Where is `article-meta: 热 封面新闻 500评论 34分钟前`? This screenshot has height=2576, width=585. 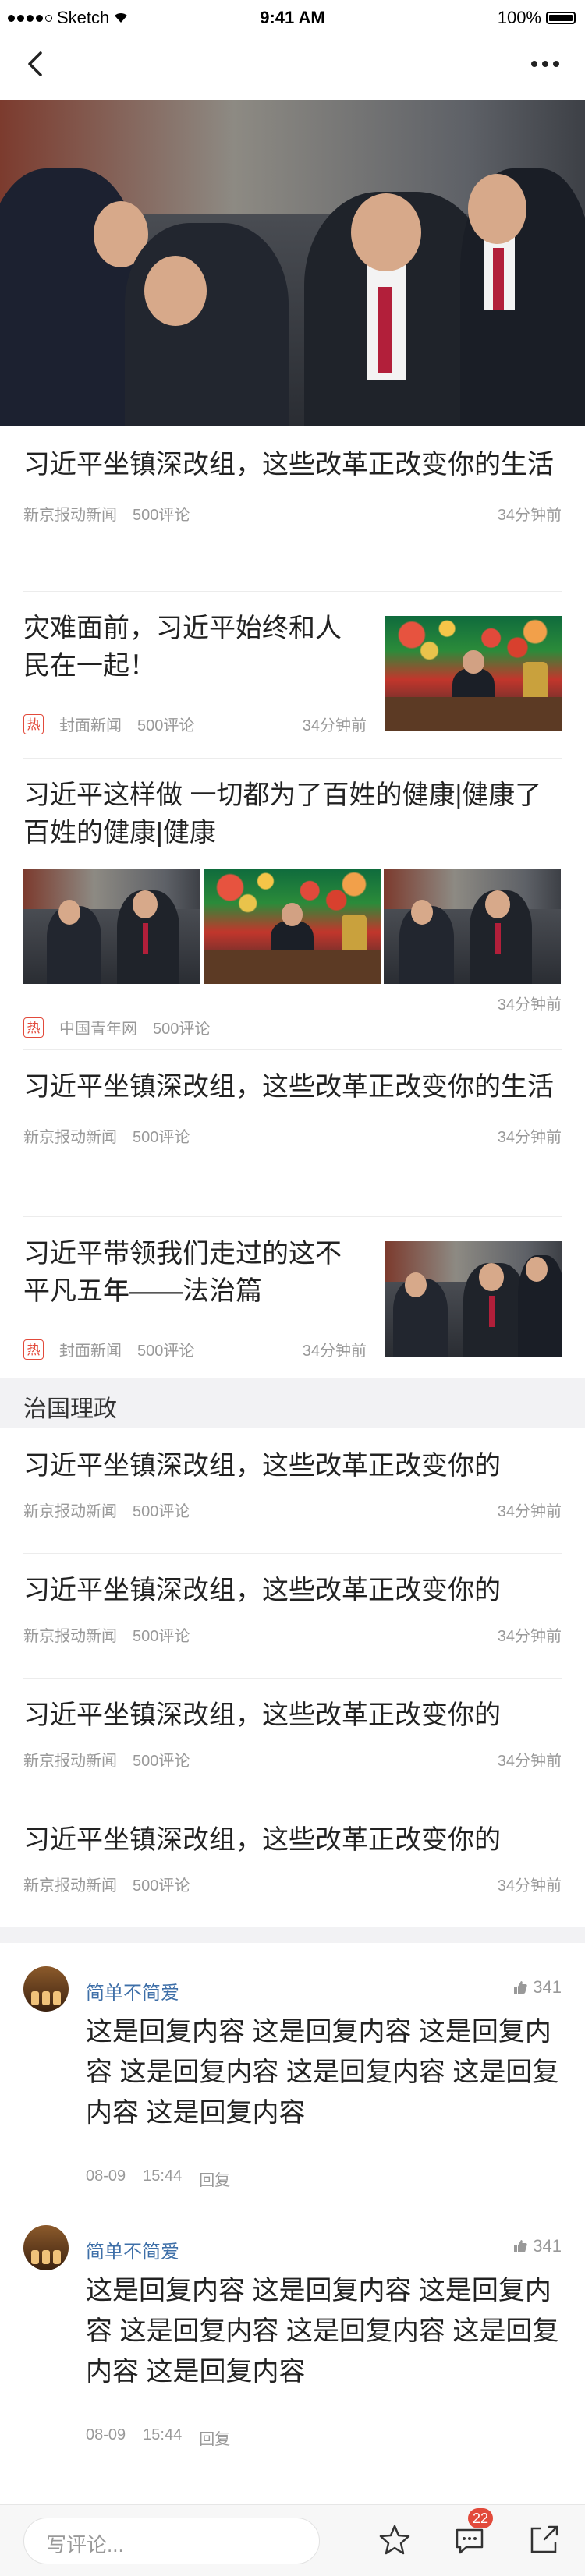
article-meta: 热 封面新闻 500评论 34分钟前 is located at coordinates (195, 1349).